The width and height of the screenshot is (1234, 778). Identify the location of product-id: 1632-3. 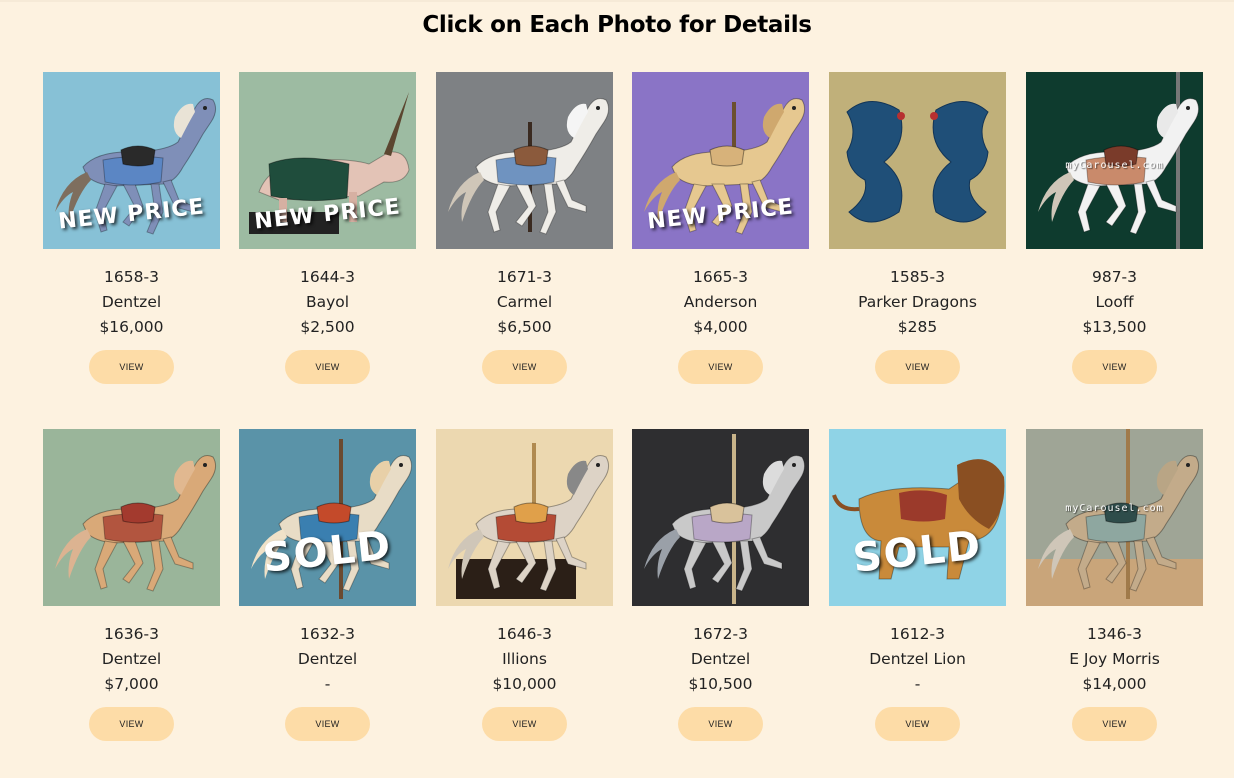
(327, 634).